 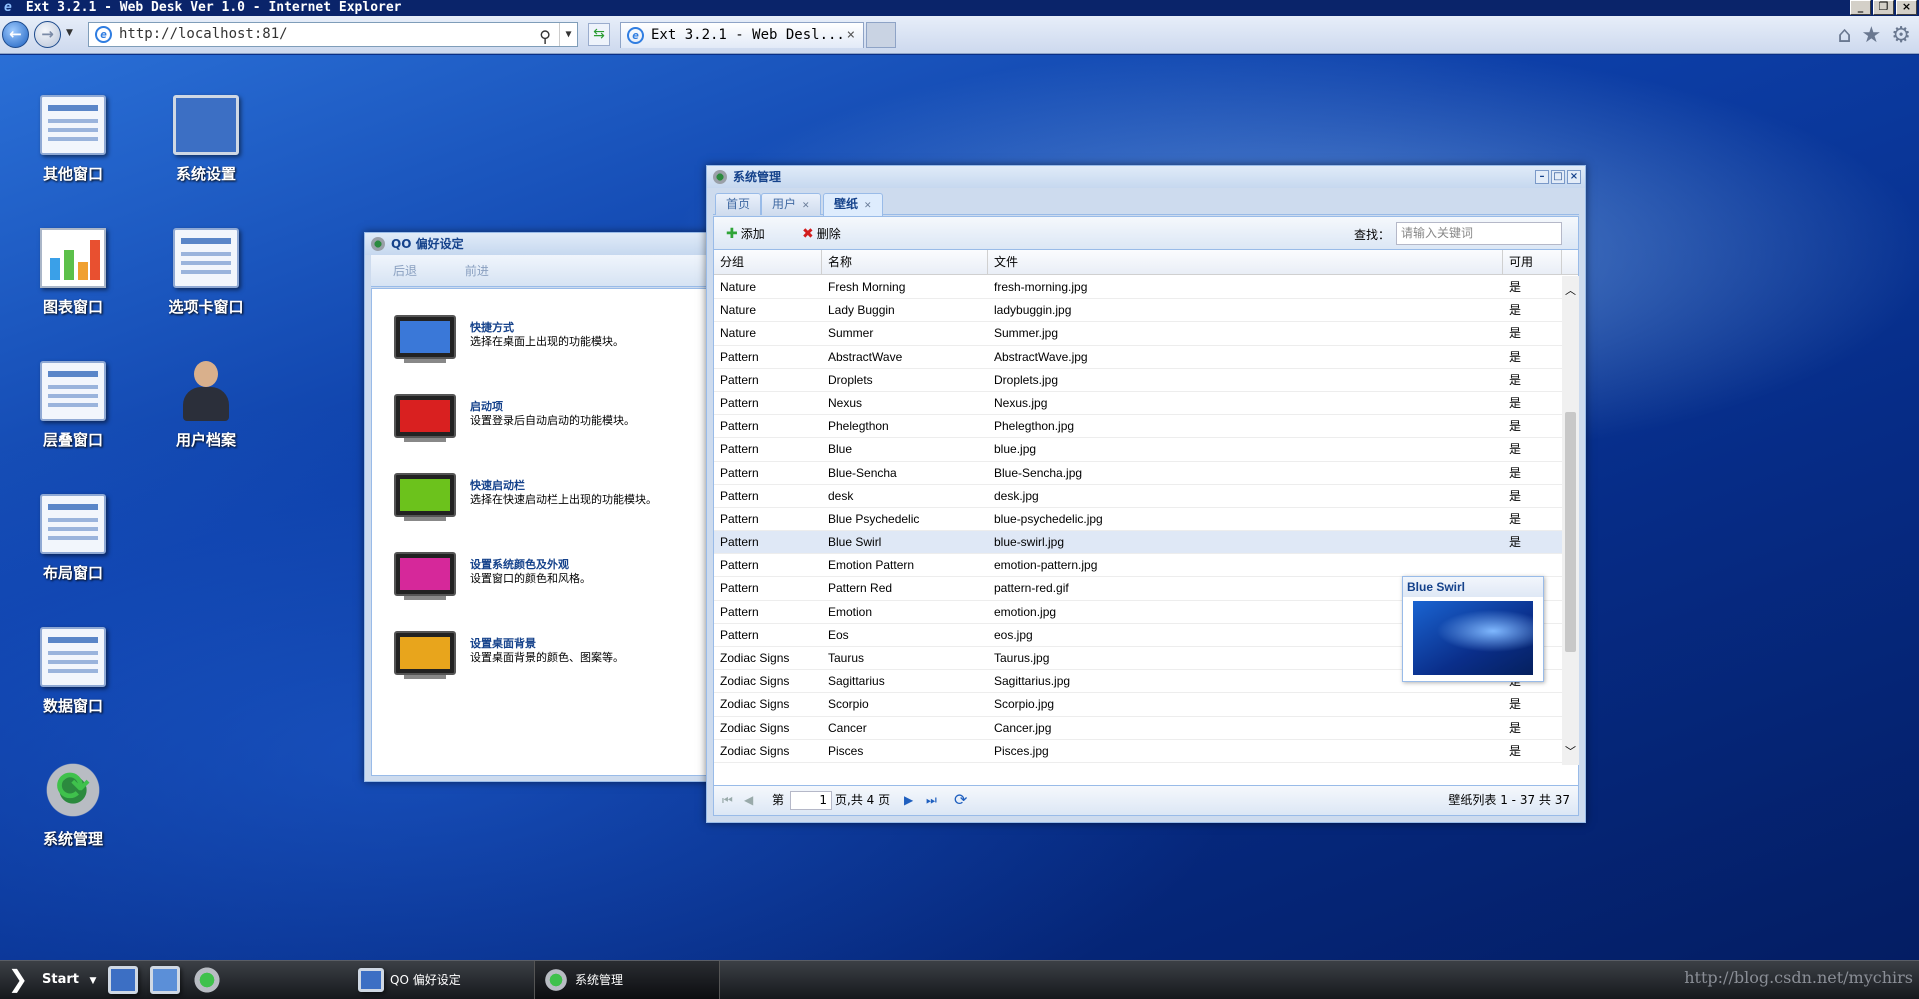 What do you see at coordinates (73, 405) in the screenshot?
I see `desktop-icon-cascade-window: 层叠窗口` at bounding box center [73, 405].